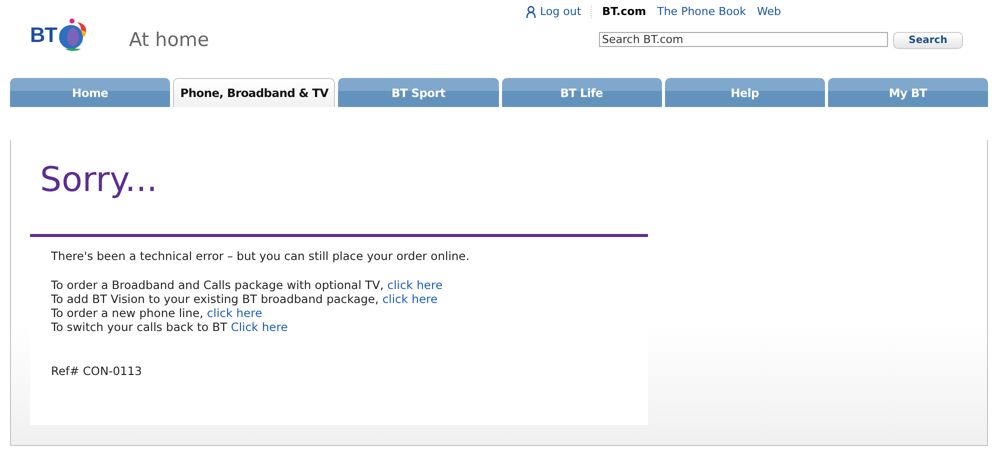  Describe the element at coordinates (624, 11) in the screenshot. I see `site-link: BT.com` at that location.